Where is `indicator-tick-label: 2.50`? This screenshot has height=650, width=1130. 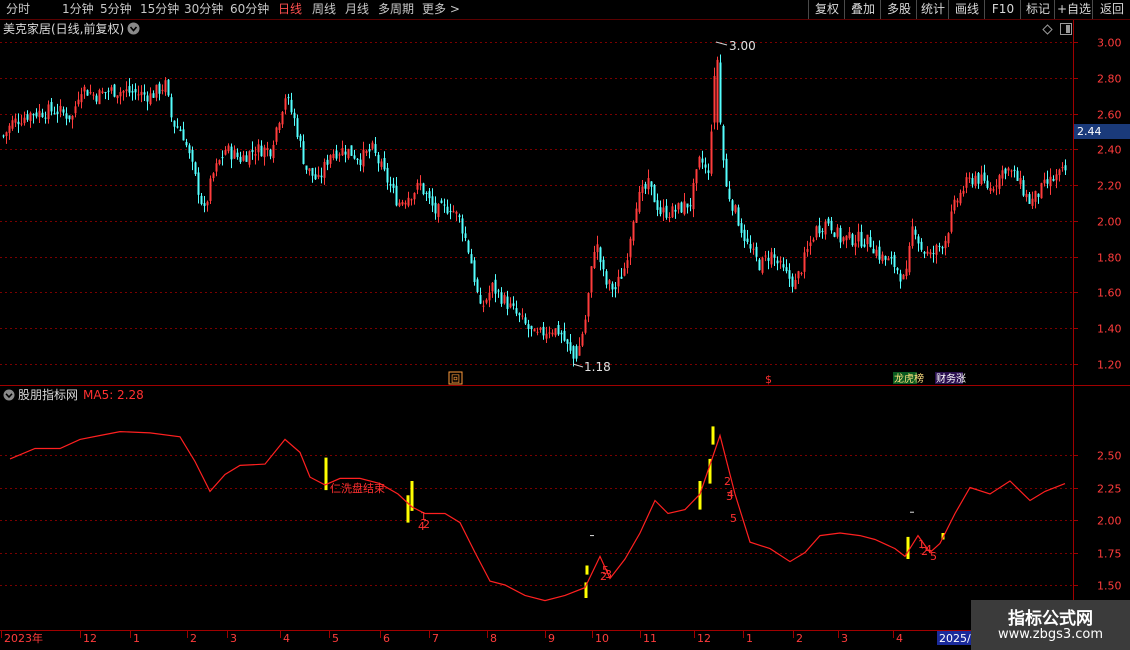 indicator-tick-label: 2.50 is located at coordinates (1109, 456).